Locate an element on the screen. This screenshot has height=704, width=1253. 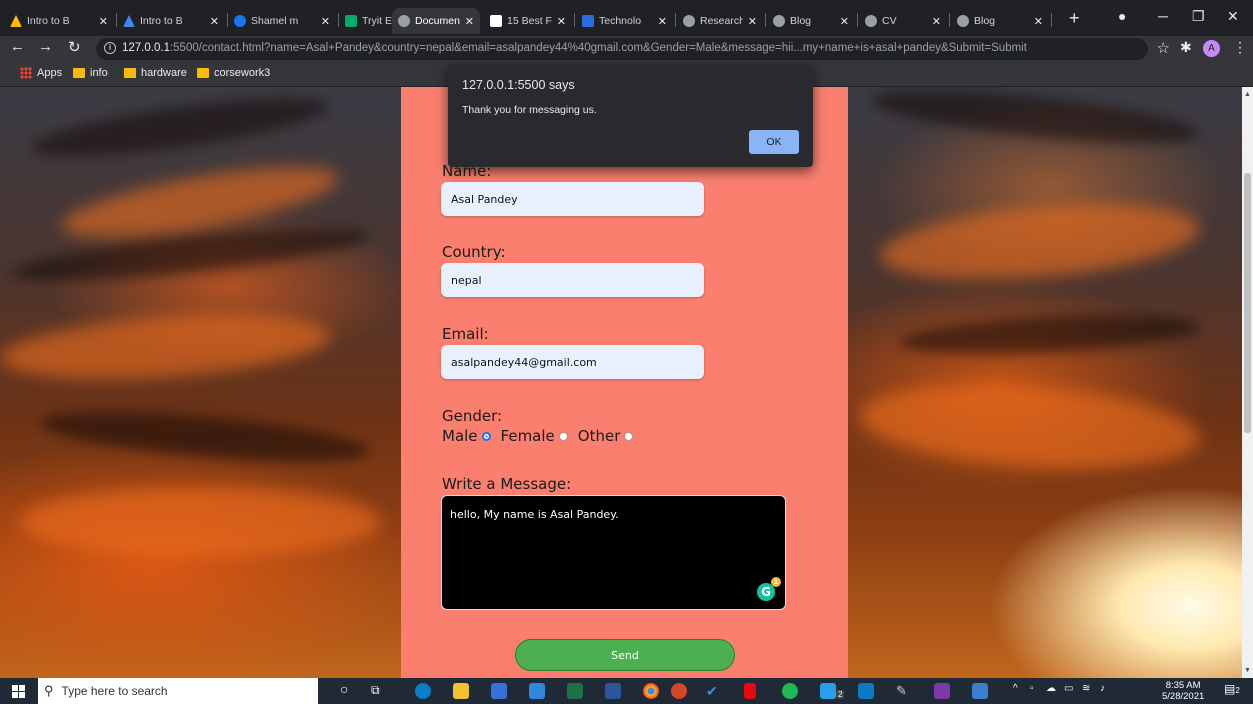
bookmark-corsework3: corsework3 is located at coordinates (233, 73).